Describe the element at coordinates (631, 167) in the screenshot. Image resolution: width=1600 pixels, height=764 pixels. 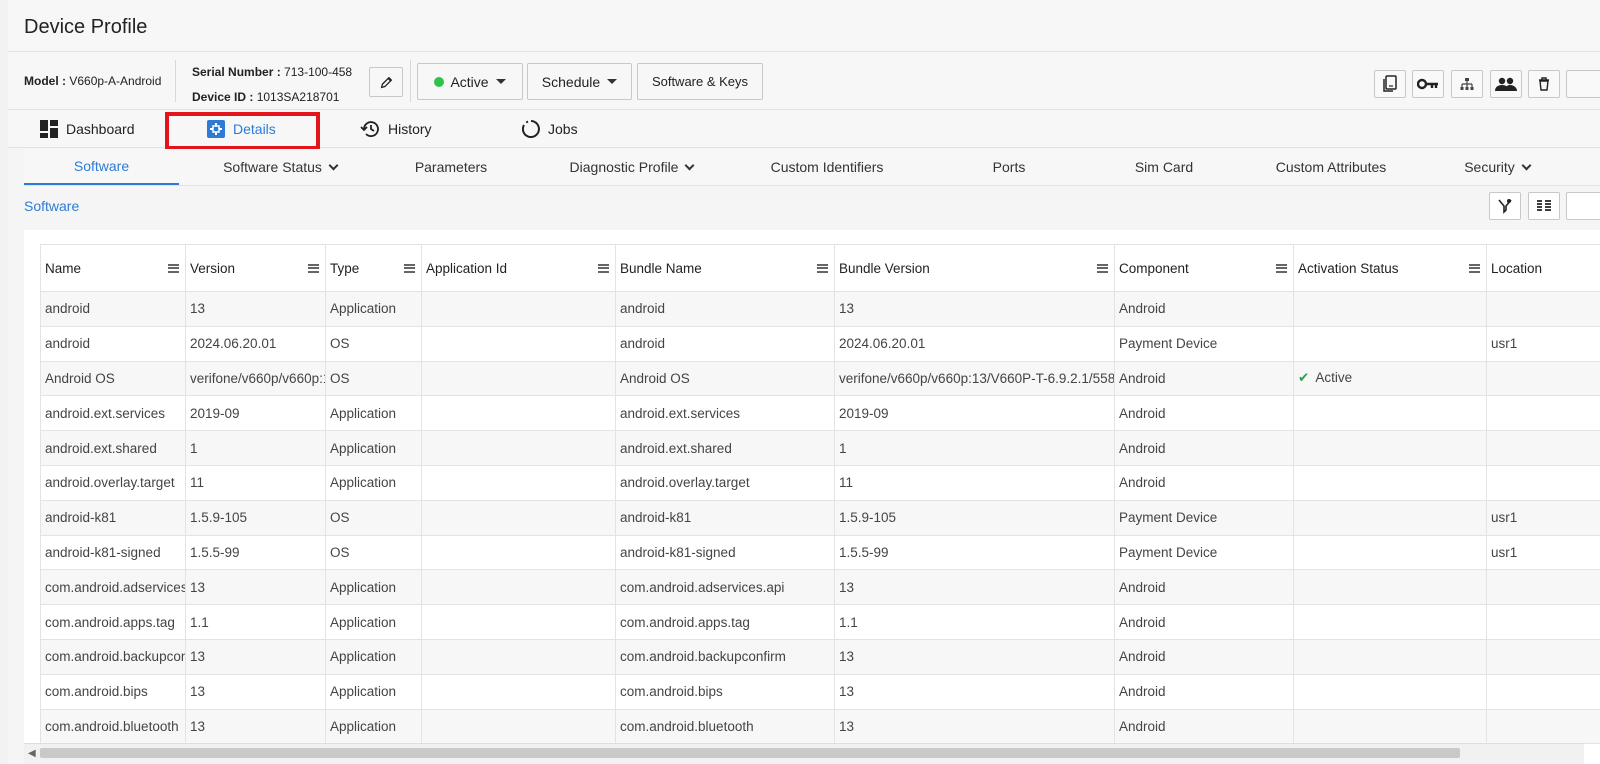
I see `subtab-diagnostic-profile: Diagnostic Profile` at that location.